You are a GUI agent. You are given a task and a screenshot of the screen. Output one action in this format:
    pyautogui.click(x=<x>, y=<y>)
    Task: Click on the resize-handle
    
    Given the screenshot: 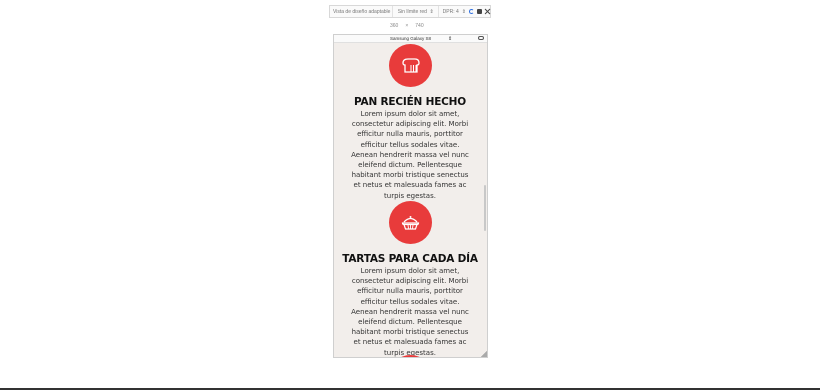 What is the action you would take?
    pyautogui.click(x=484, y=354)
    